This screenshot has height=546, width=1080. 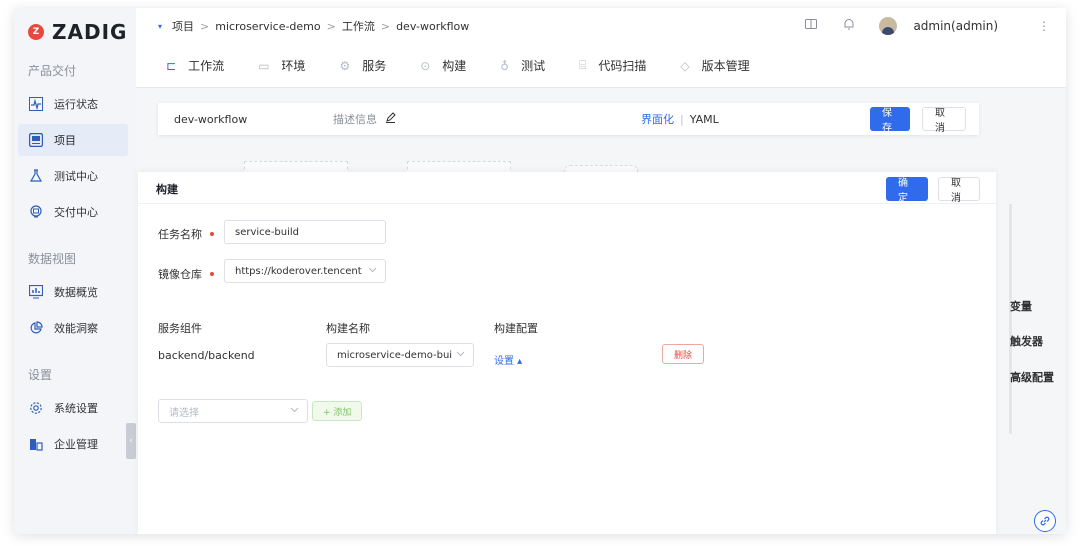 I want to click on sidebar-item-enterprise: 企业管理, so click(x=73, y=444).